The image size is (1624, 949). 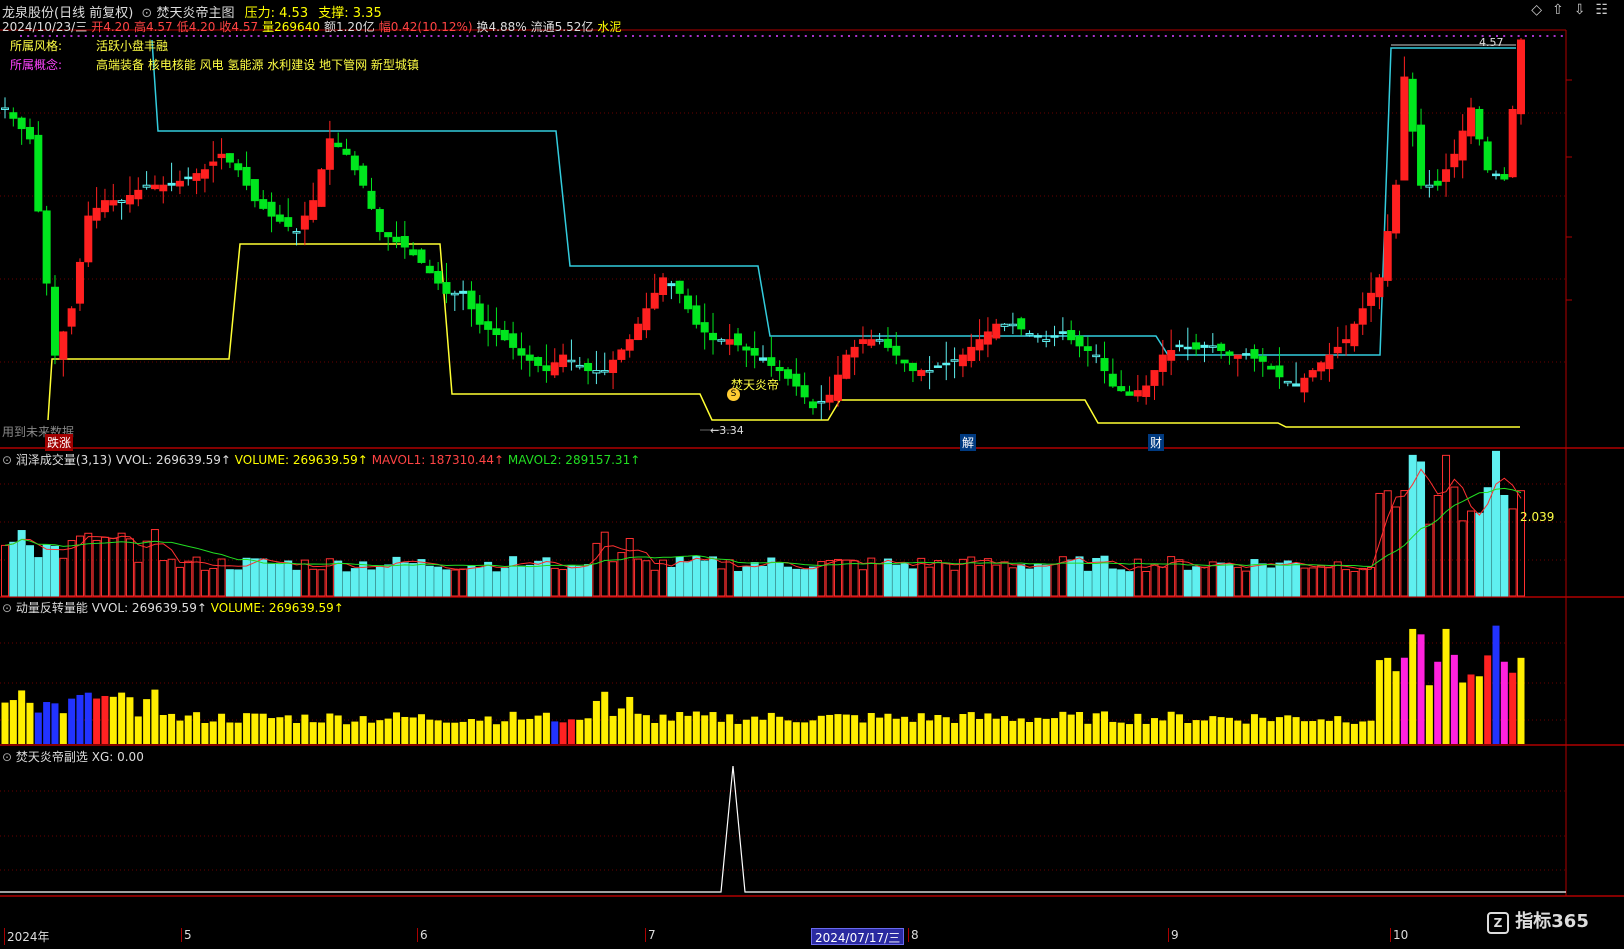 I want to click on bar-info-item: 低4.20, so click(x=196, y=27).